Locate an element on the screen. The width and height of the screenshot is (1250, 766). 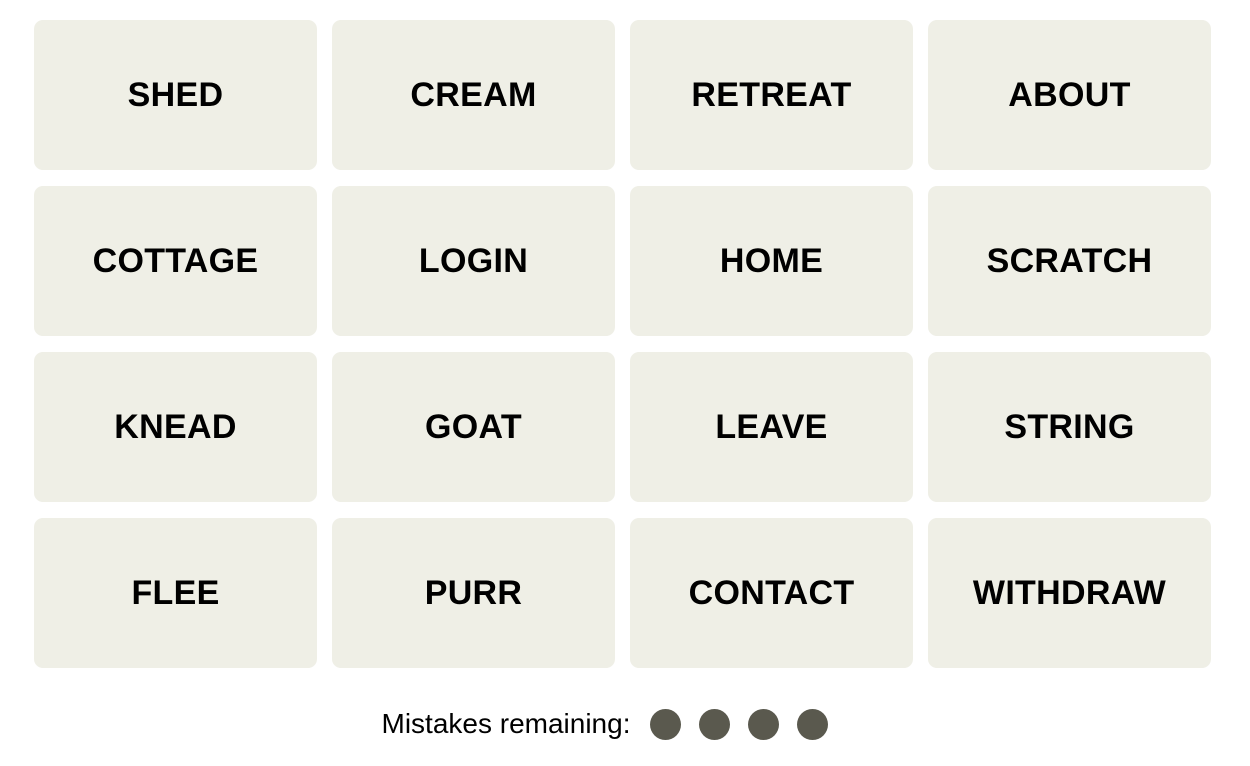
word-tile-leave: LEAVE is located at coordinates (771, 427).